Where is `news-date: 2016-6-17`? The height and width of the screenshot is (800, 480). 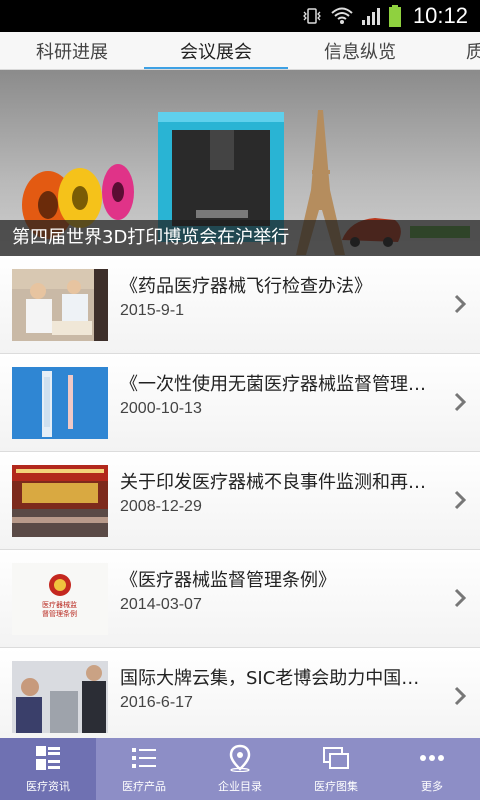
news-date: 2016-6-17 is located at coordinates (156, 702).